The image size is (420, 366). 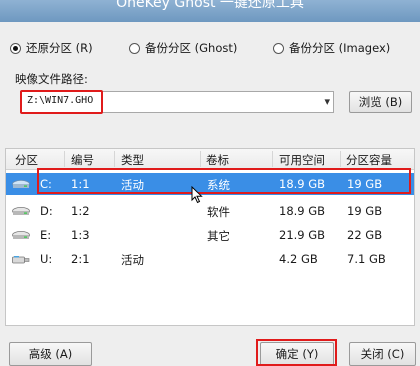 I want to click on highlight-image-path, so click(x=61, y=102).